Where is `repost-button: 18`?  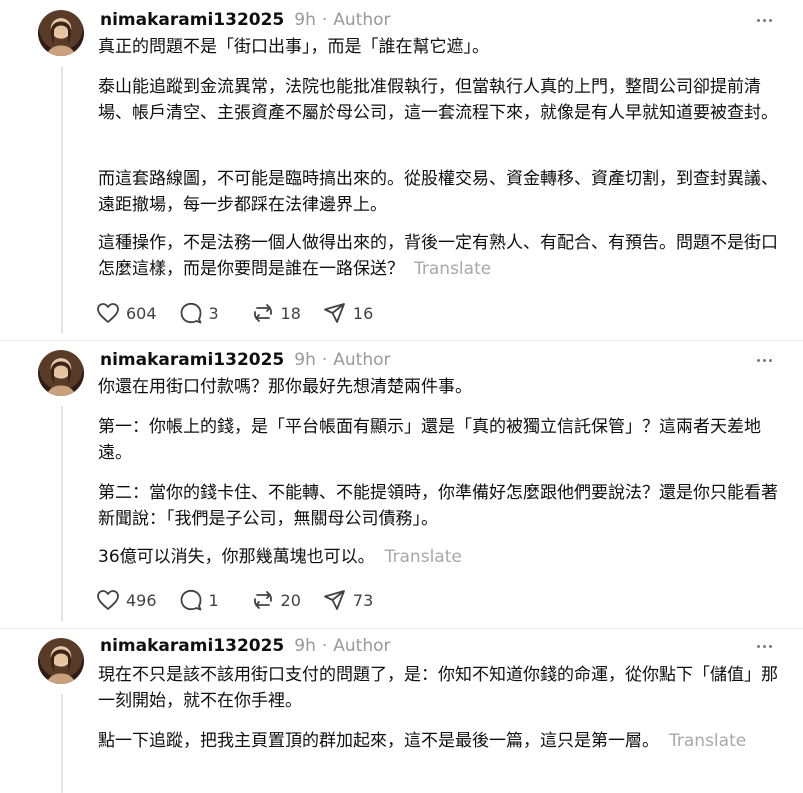
repost-button: 18 is located at coordinates (276, 313).